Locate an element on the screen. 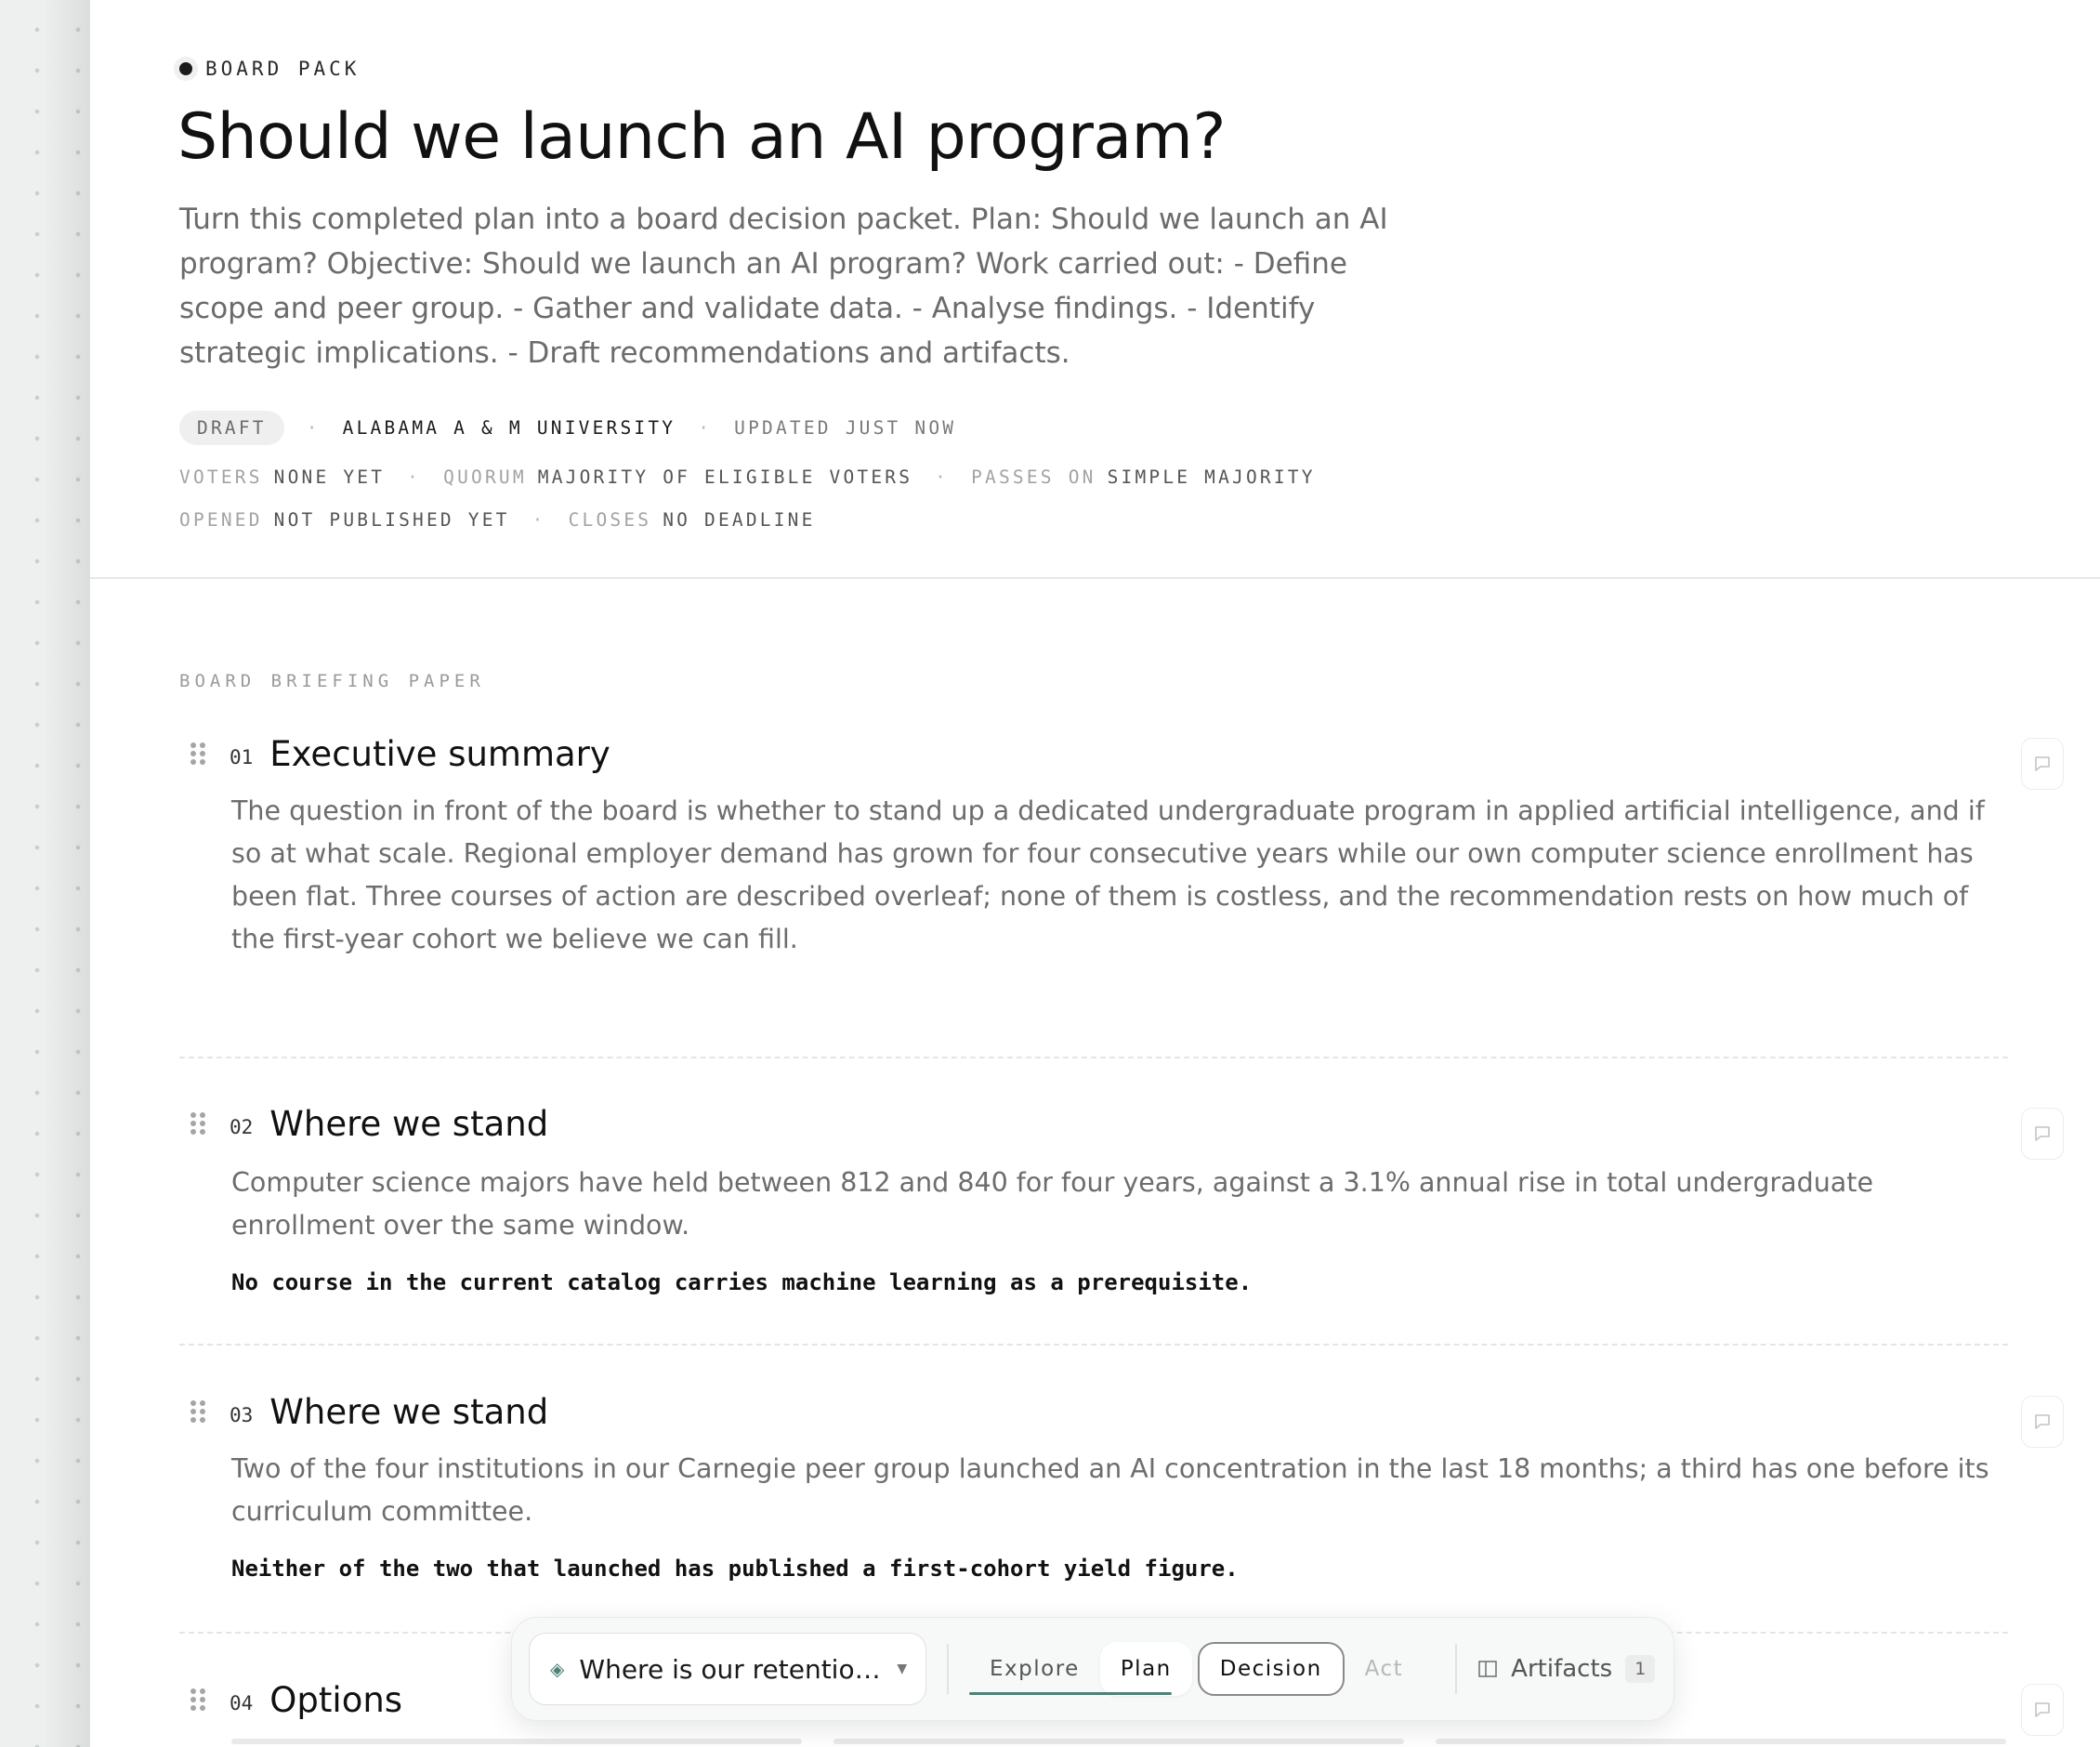  section-header: 01 Executive summary is located at coordinates (394, 753).